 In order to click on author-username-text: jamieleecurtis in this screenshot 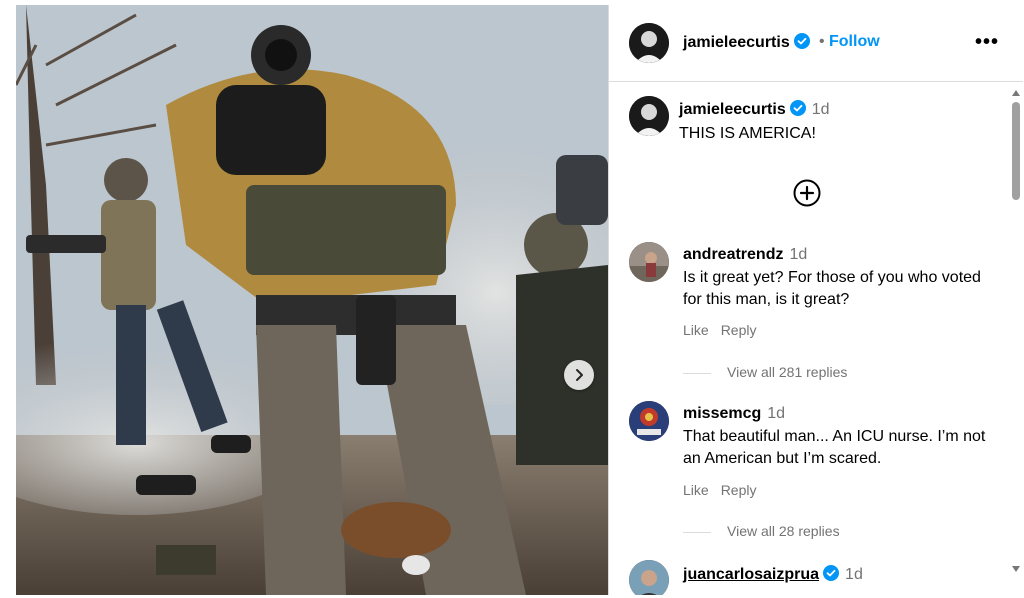, I will do `click(736, 42)`.